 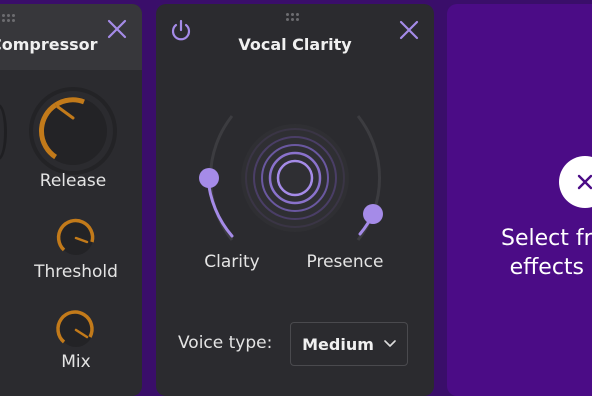 I want to click on voice-type-dropdown: Medium, so click(x=349, y=344).